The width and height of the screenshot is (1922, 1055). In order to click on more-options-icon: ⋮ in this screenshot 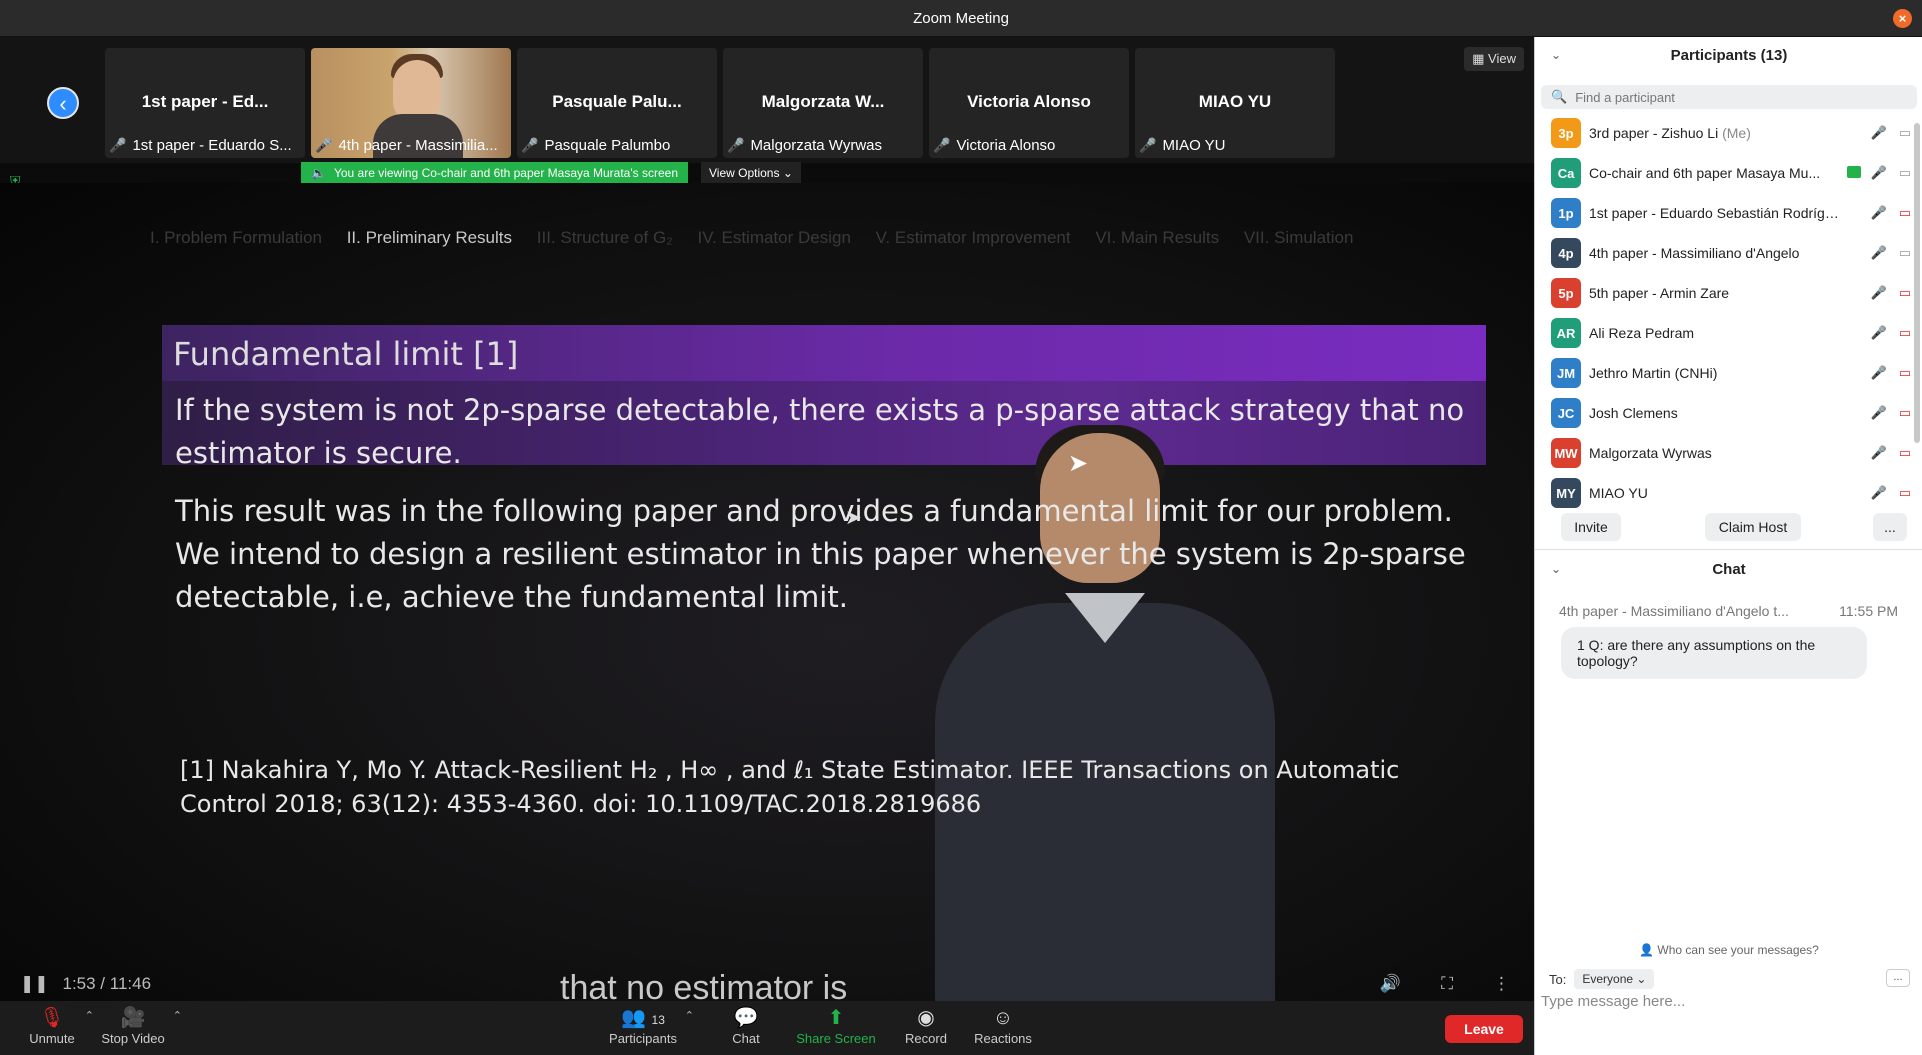, I will do `click(1501, 984)`.